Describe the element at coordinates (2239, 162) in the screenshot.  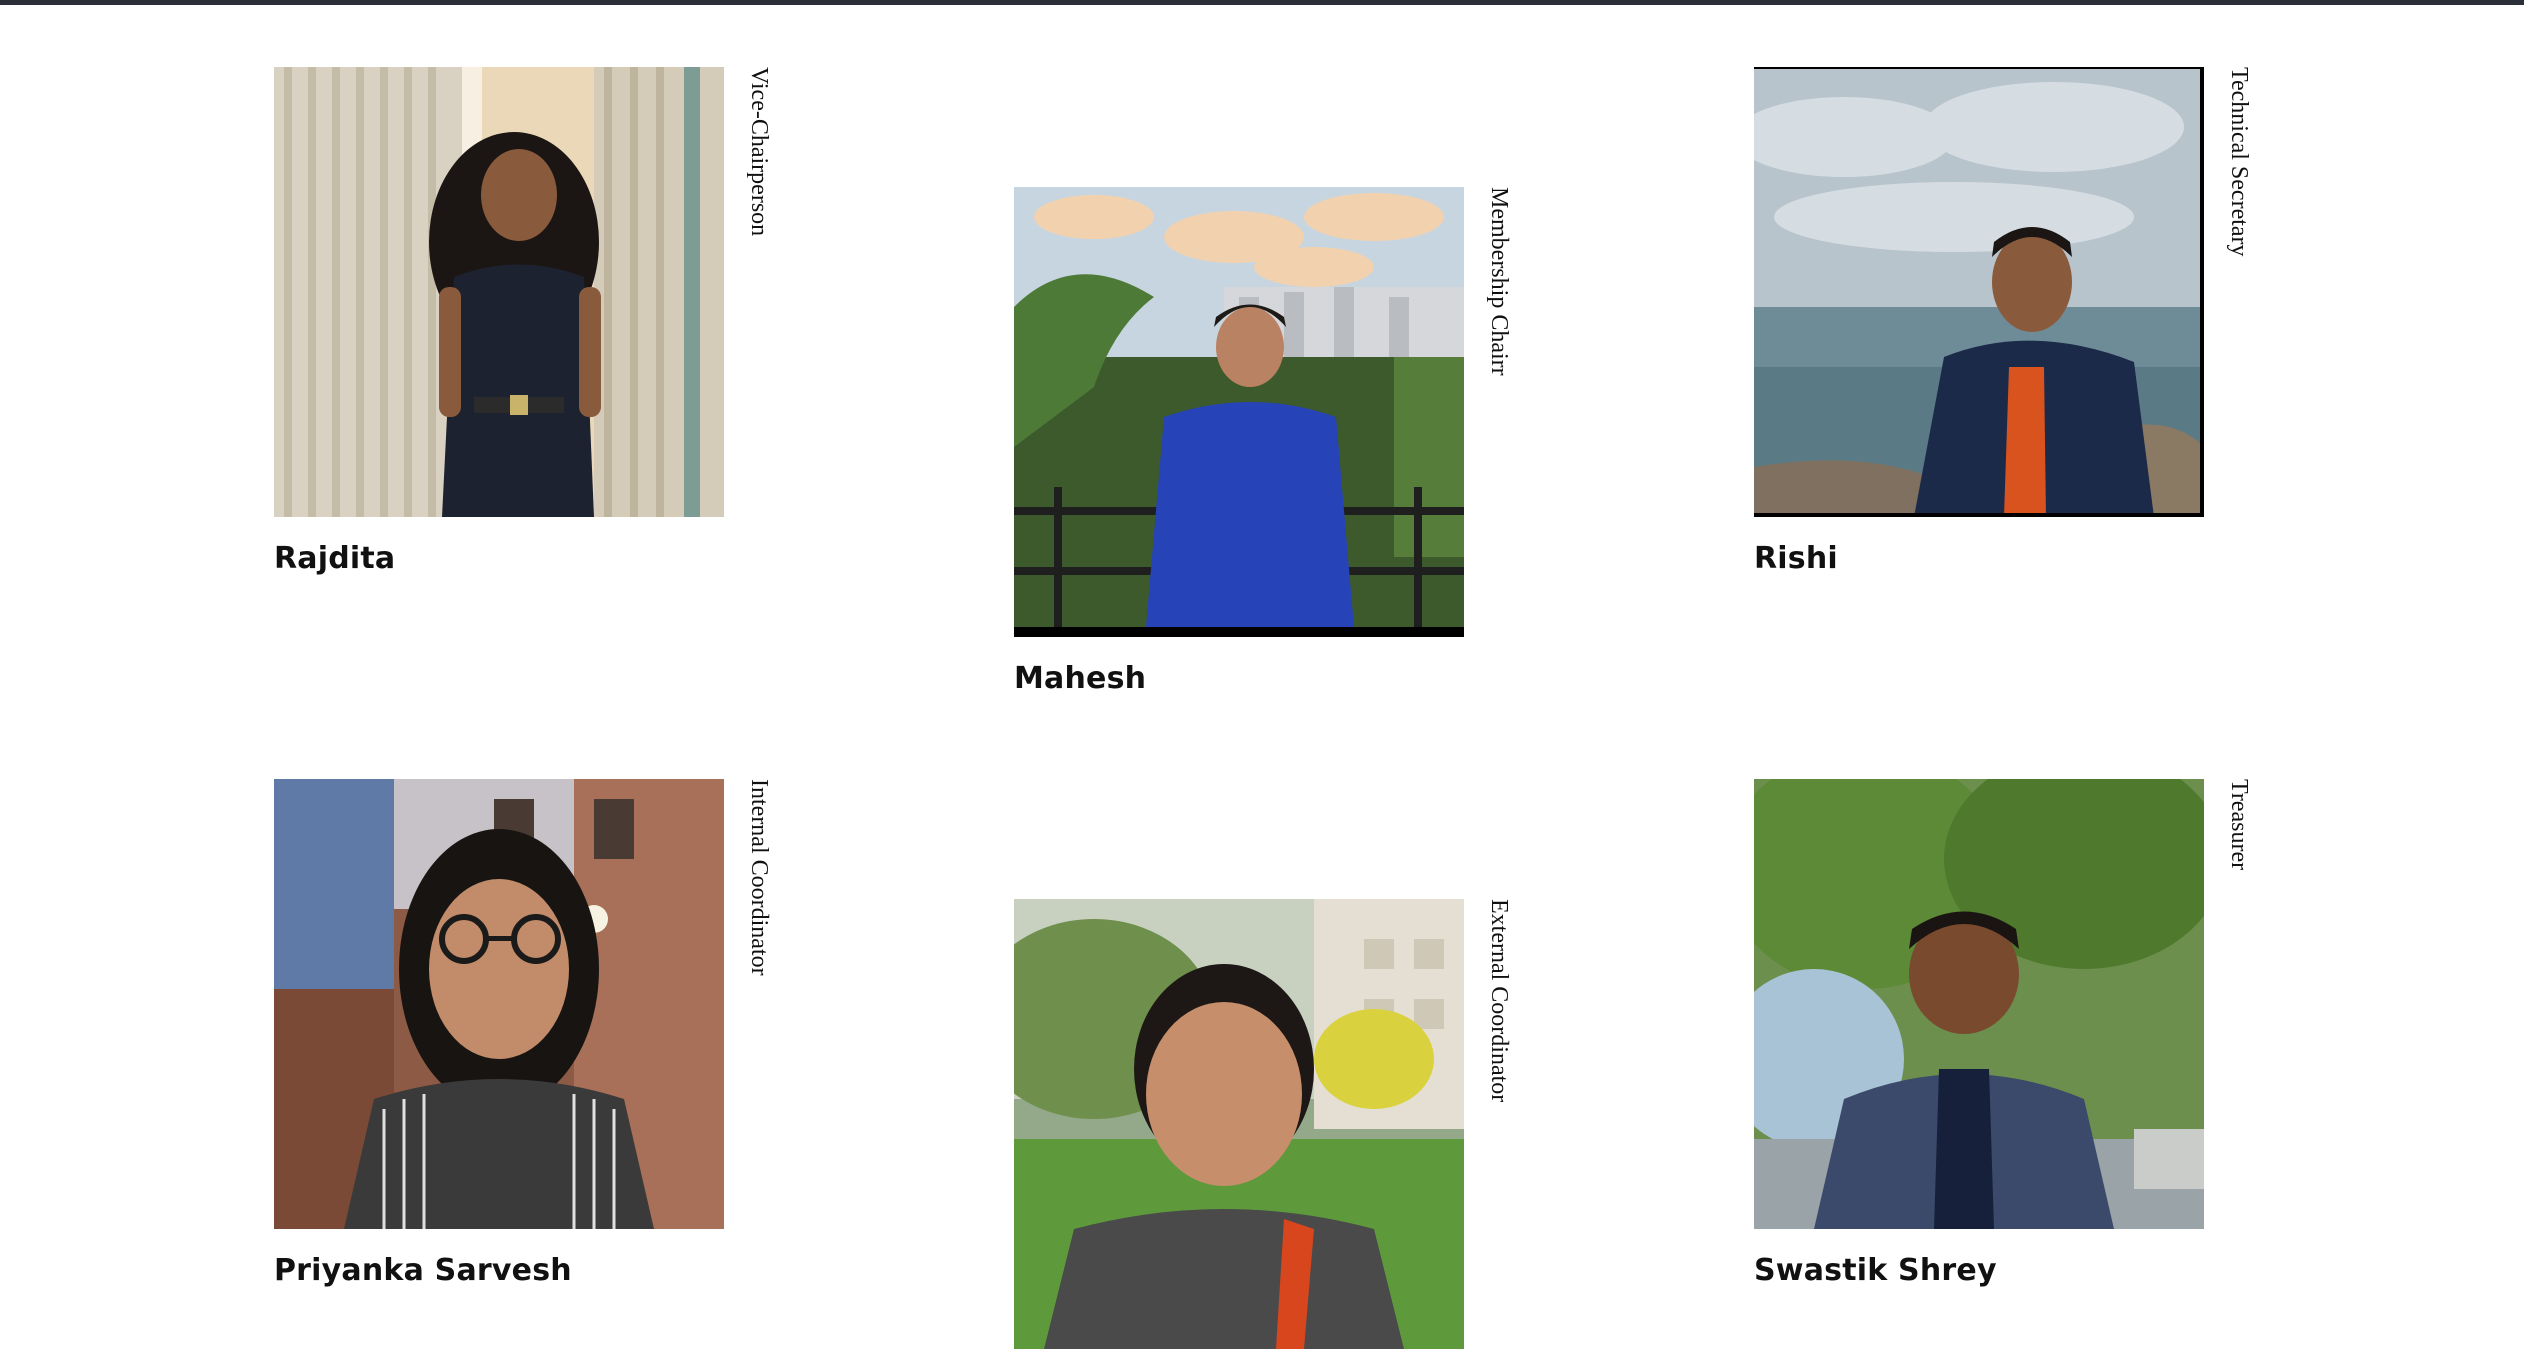
I see `member-role: Technical Secretary` at that location.